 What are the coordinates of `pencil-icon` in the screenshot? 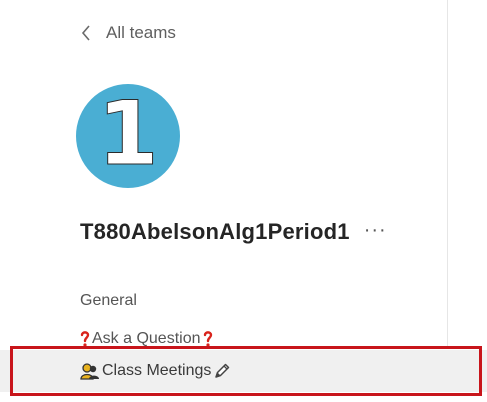 It's located at (222, 371).